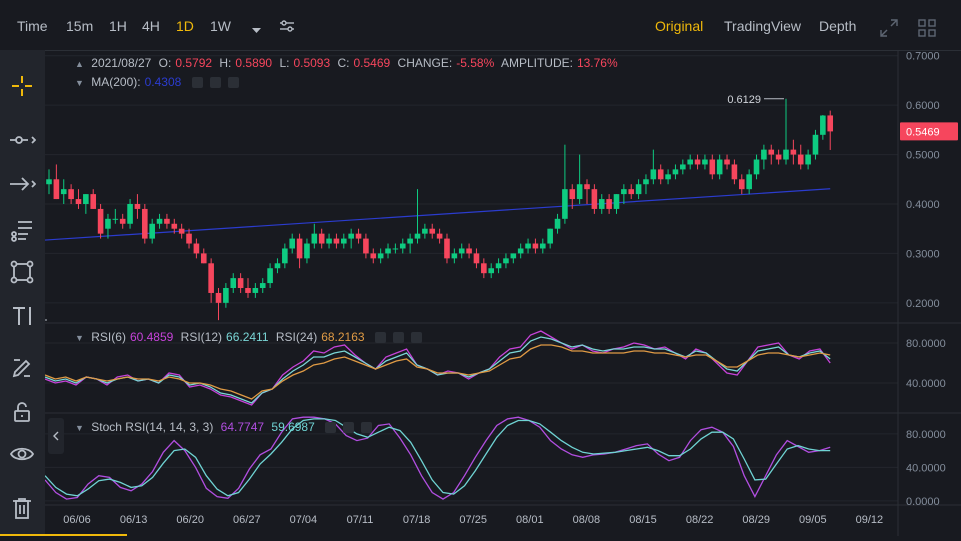 Image resolution: width=961 pixels, height=541 pixels. Describe the element at coordinates (22, 230) in the screenshot. I see `fib-tool-icon` at that location.